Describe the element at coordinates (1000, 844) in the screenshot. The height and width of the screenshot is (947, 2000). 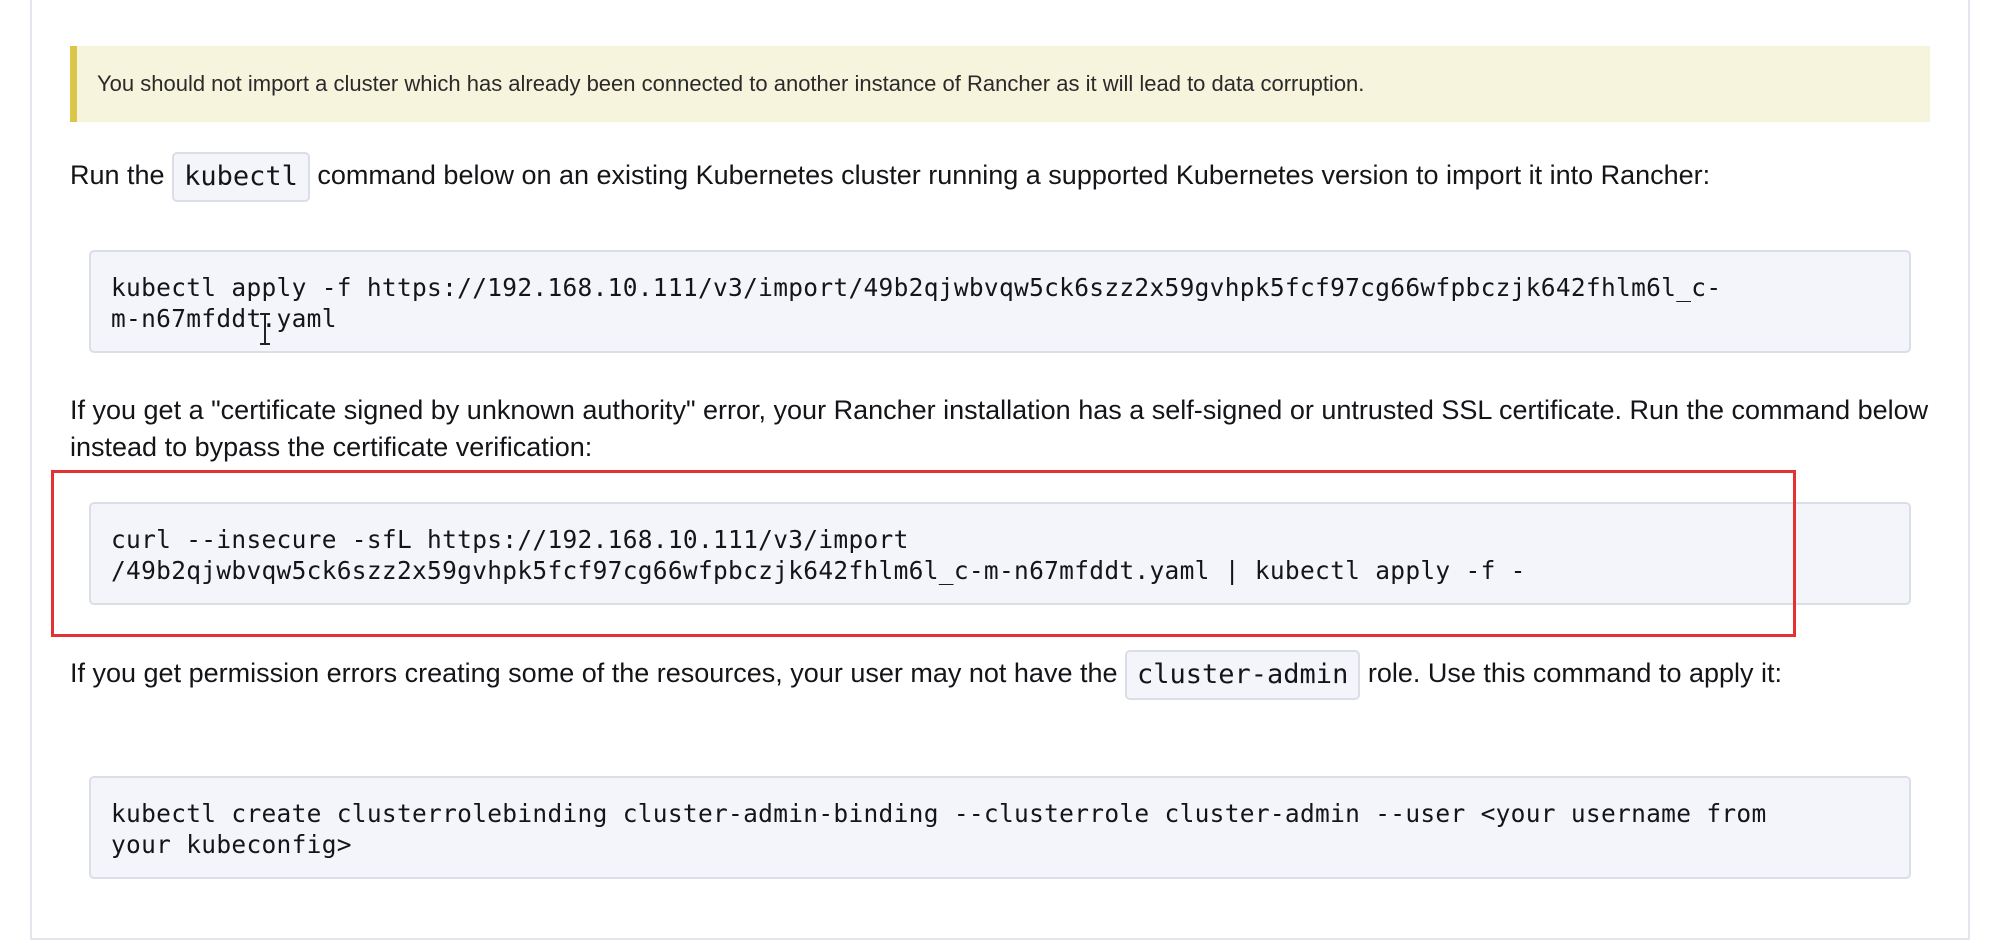
I see `clusterrolebinding-command-line-2: your kubeconfig>` at that location.